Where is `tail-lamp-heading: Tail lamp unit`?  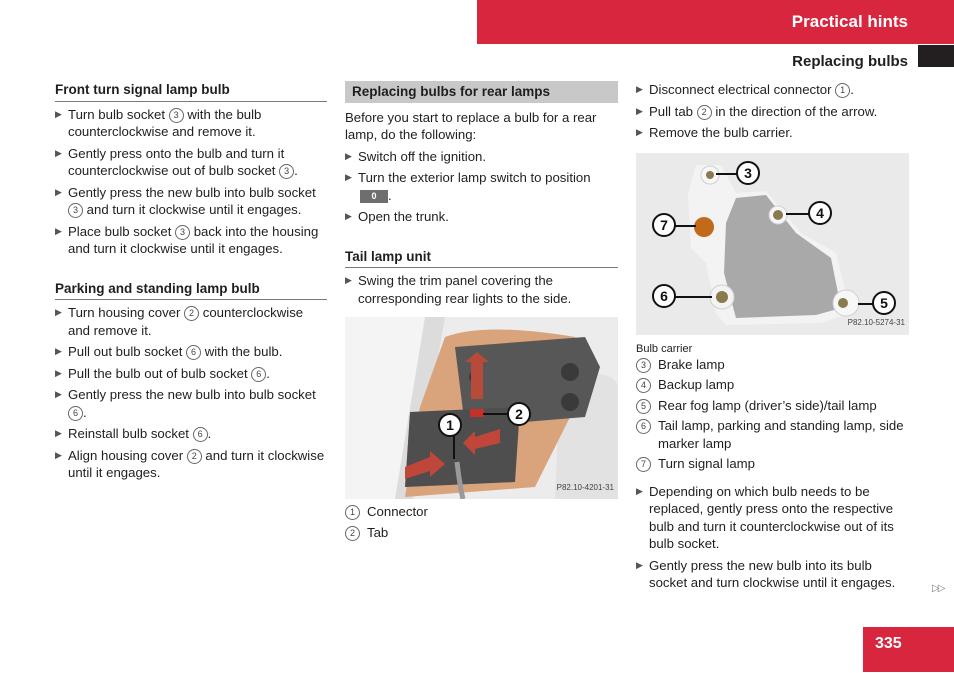 tail-lamp-heading: Tail lamp unit is located at coordinates (481, 258).